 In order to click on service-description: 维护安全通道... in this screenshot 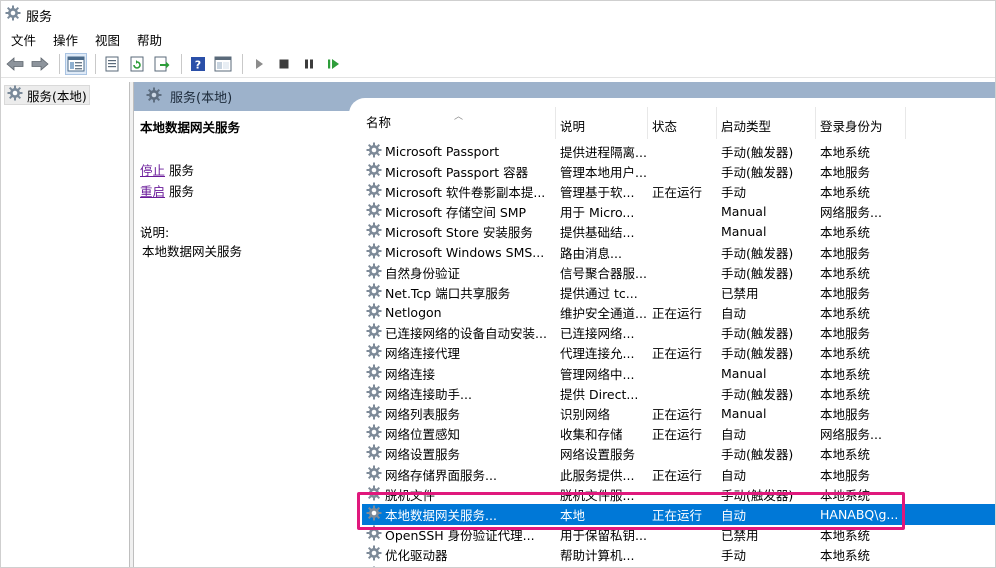, I will do `click(603, 314)`.